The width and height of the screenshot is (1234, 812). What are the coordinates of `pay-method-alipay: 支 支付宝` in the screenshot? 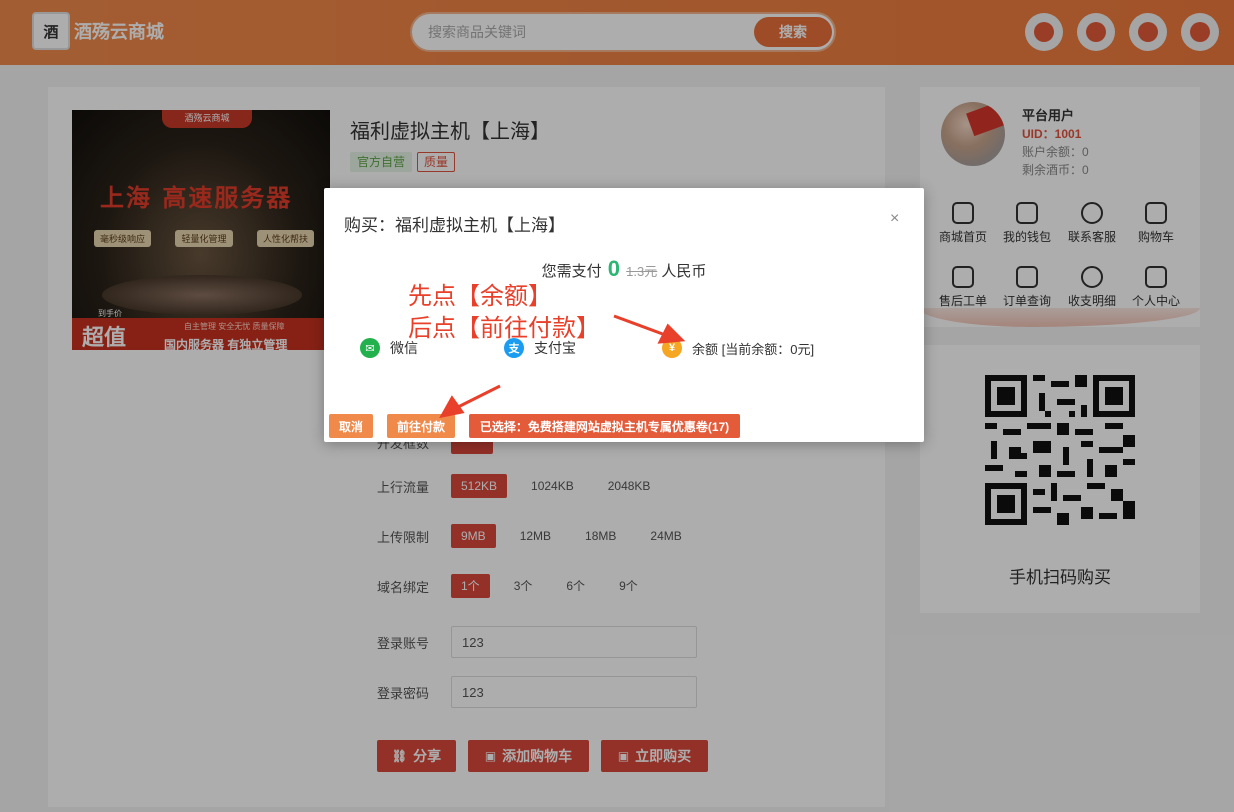 It's located at (540, 348).